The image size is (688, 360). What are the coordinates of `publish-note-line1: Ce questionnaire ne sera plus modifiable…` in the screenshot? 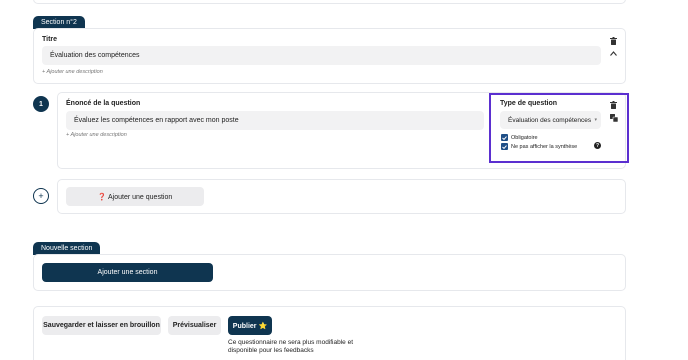 It's located at (291, 342).